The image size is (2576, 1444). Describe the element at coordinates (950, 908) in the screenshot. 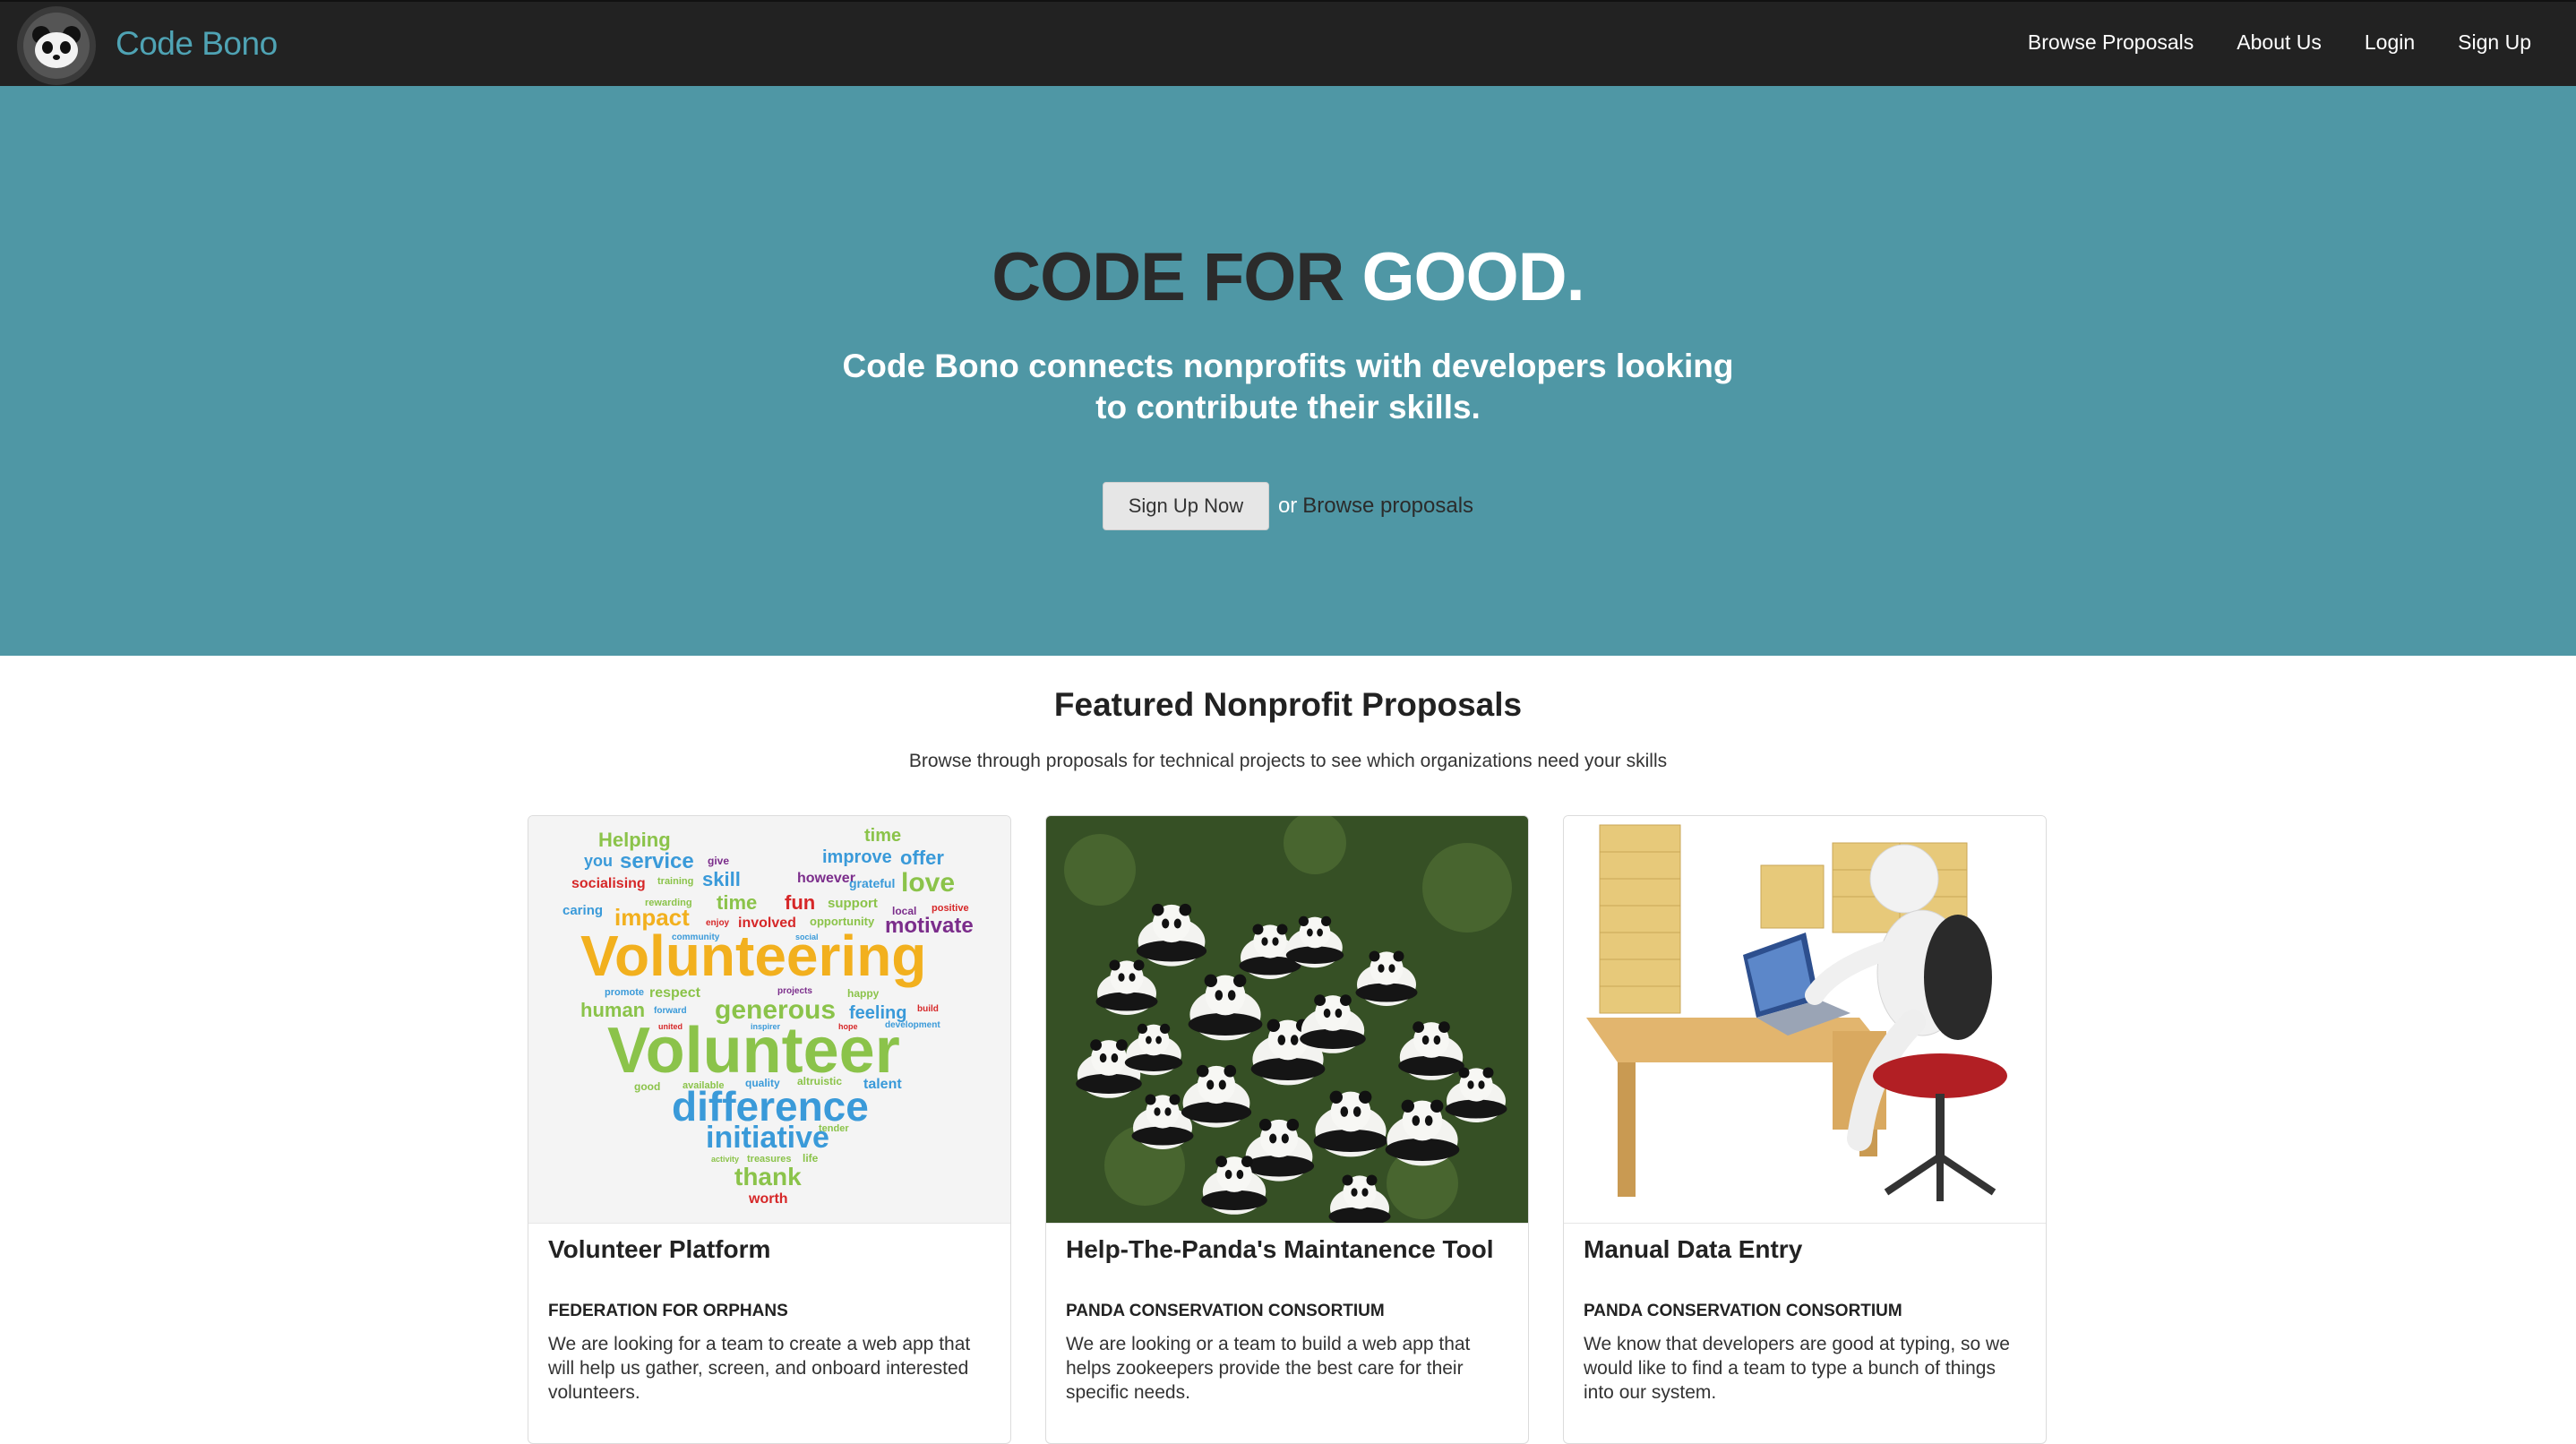

I see `word-cloud-word: positive` at that location.